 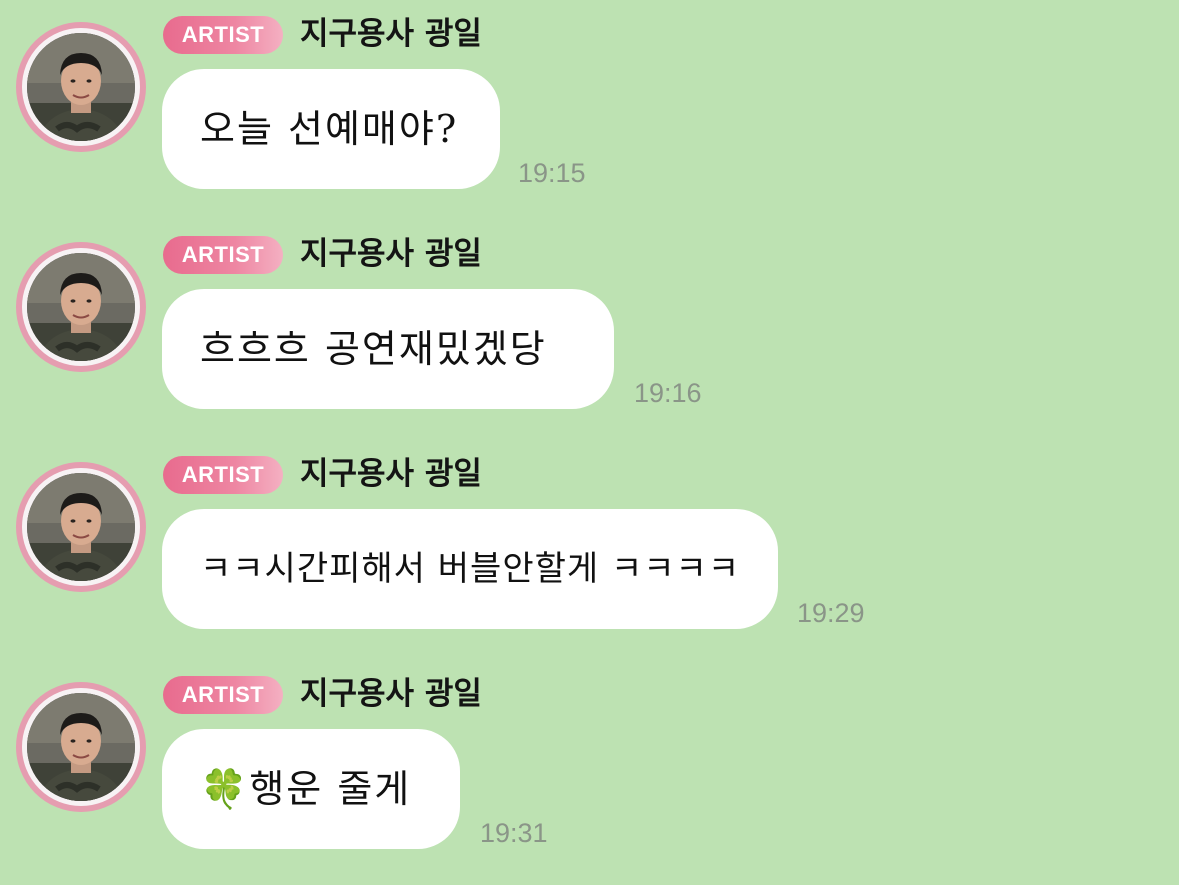 I want to click on message-timestamp: 19:31, so click(x=514, y=833).